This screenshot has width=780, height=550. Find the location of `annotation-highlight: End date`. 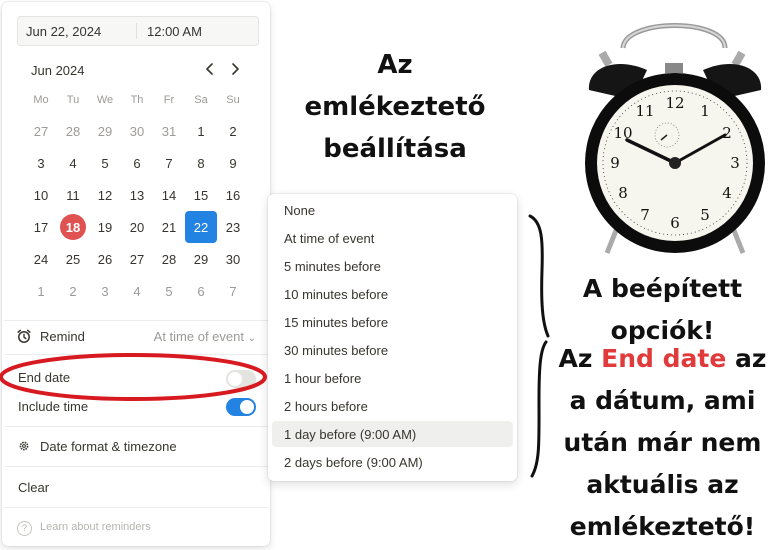

annotation-highlight: End date is located at coordinates (664, 358).